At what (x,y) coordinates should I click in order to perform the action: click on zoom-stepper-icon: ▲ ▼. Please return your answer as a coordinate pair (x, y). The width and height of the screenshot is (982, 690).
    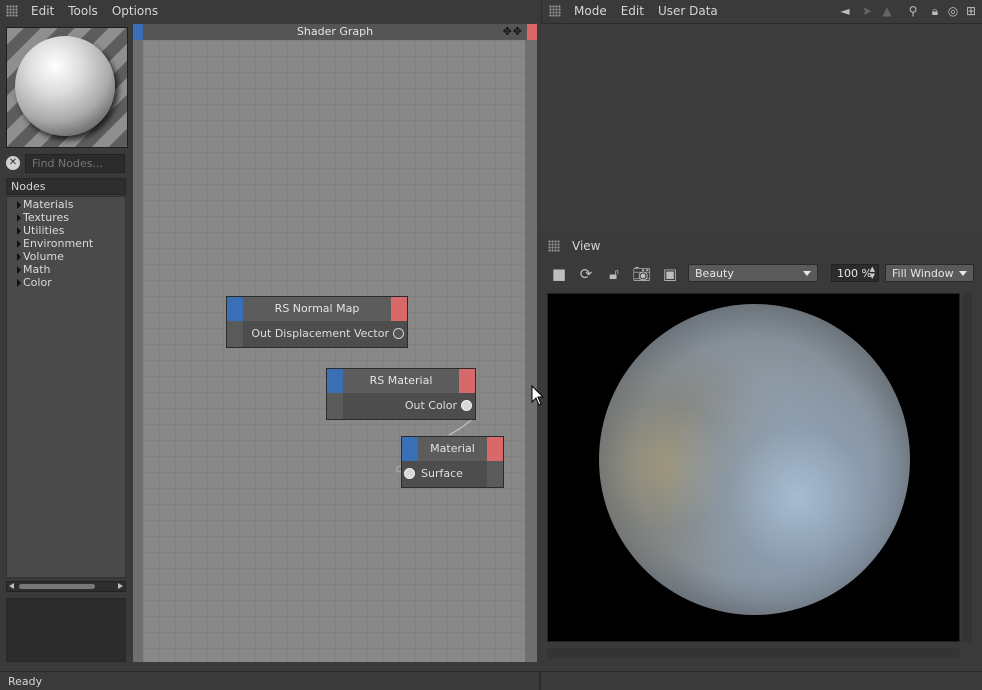
    Looking at the image, I should click on (872, 273).